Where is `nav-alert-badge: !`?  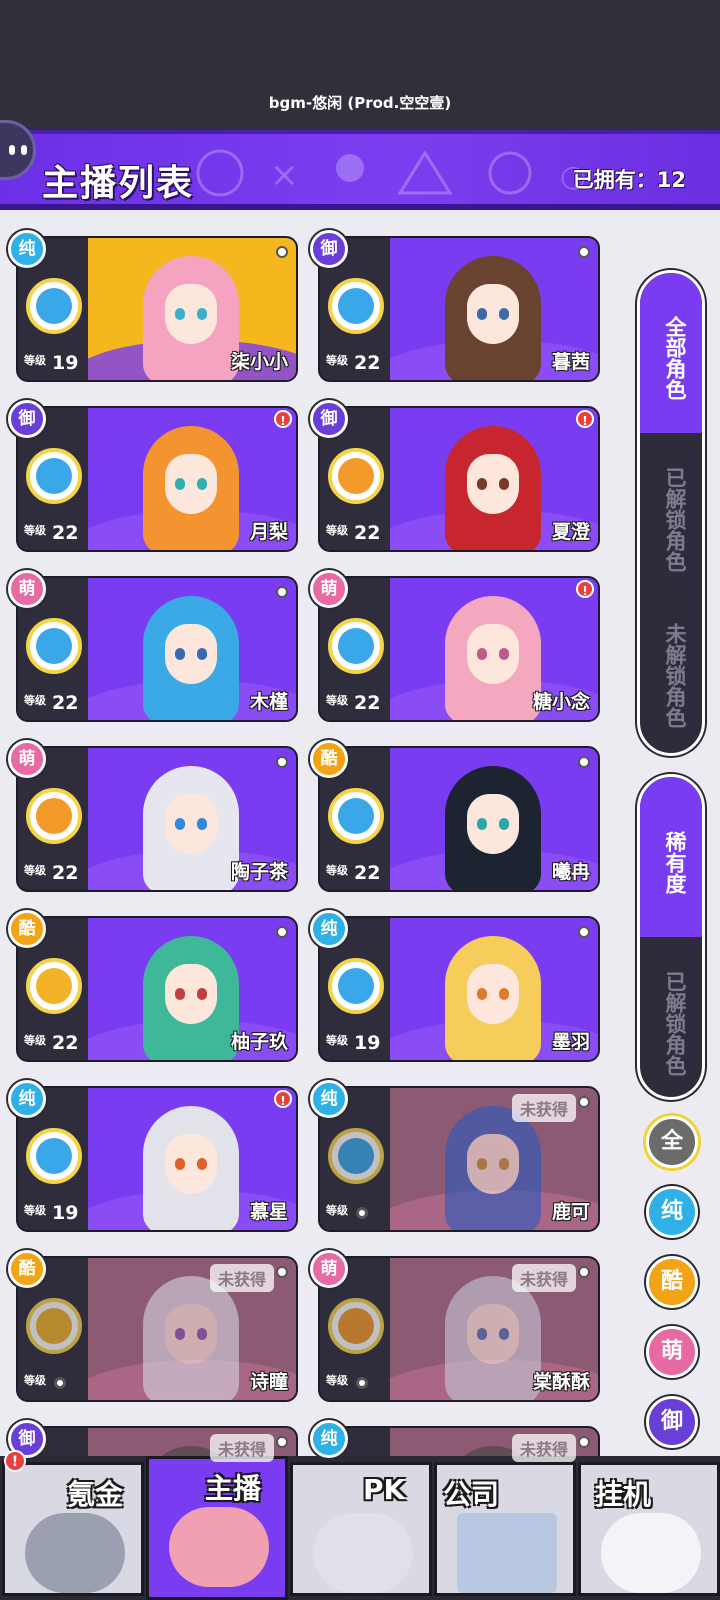 nav-alert-badge: ! is located at coordinates (15, 1461).